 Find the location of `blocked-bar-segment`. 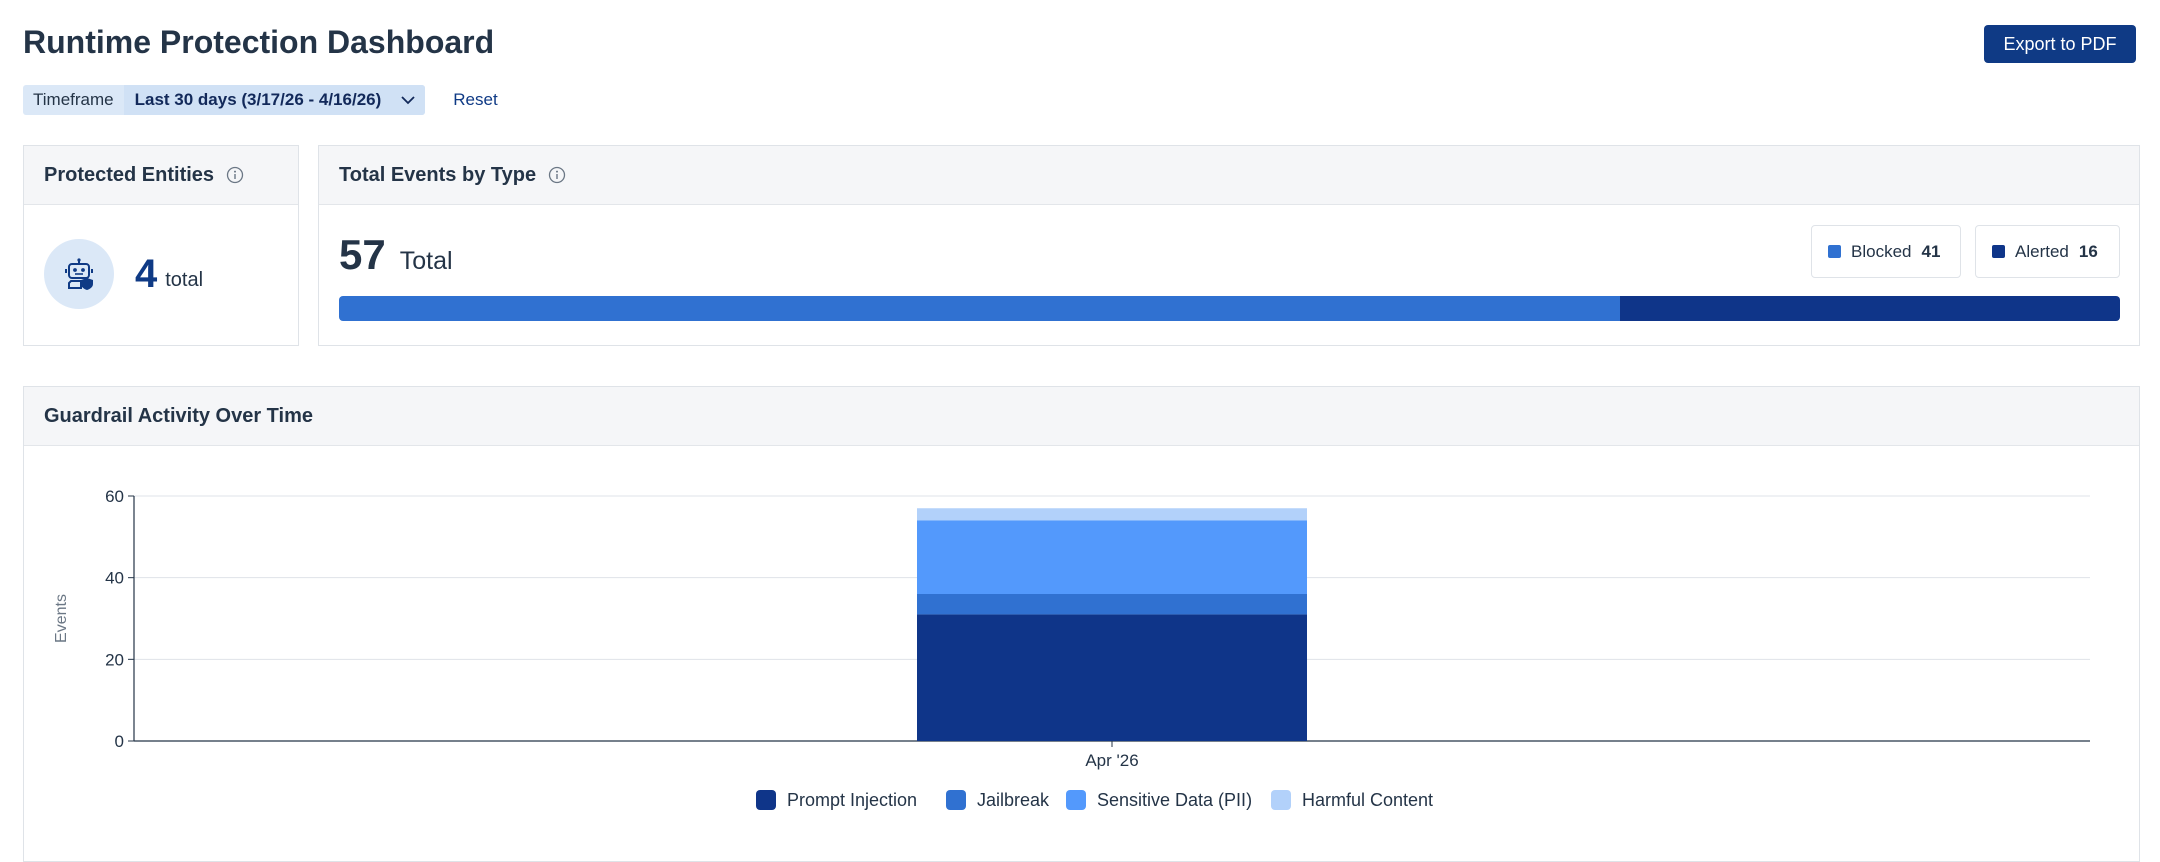

blocked-bar-segment is located at coordinates (980, 308).